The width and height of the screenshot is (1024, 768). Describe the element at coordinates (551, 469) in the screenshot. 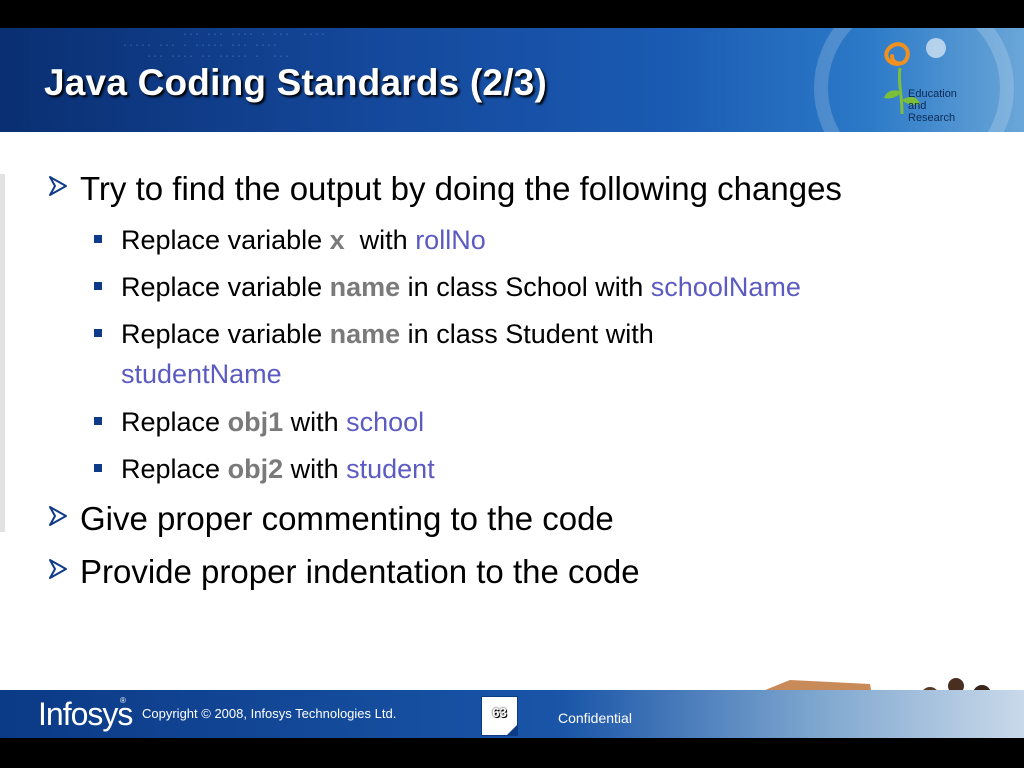

I see `sub-bullet-text: Replace obj2 with student` at that location.